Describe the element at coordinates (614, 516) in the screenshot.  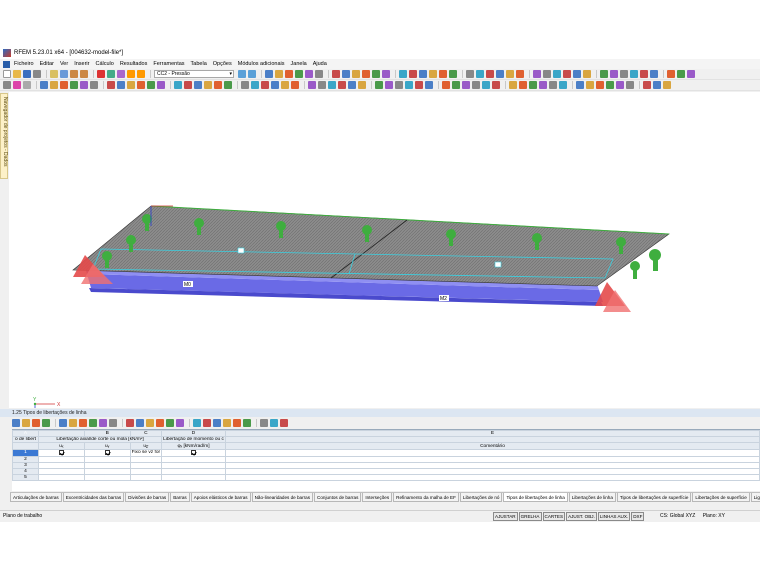
I see `status-guidelines-button: LINHAS AUX.` at that location.